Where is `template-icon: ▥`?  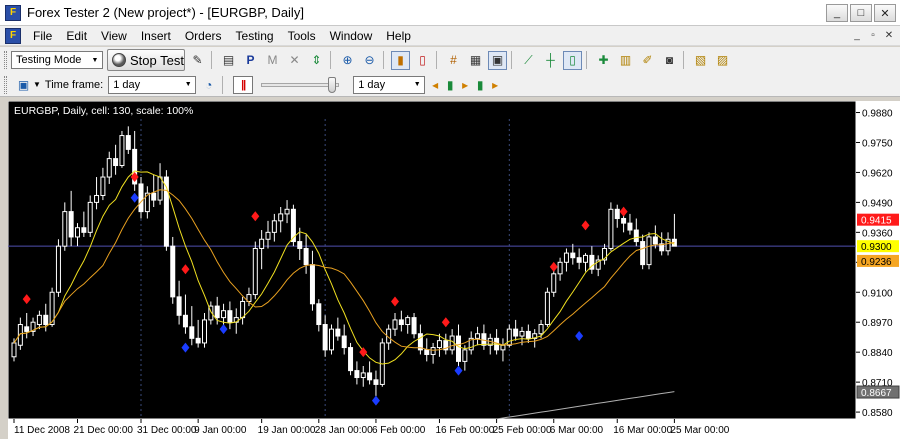
template-icon: ▥ is located at coordinates (625, 60).